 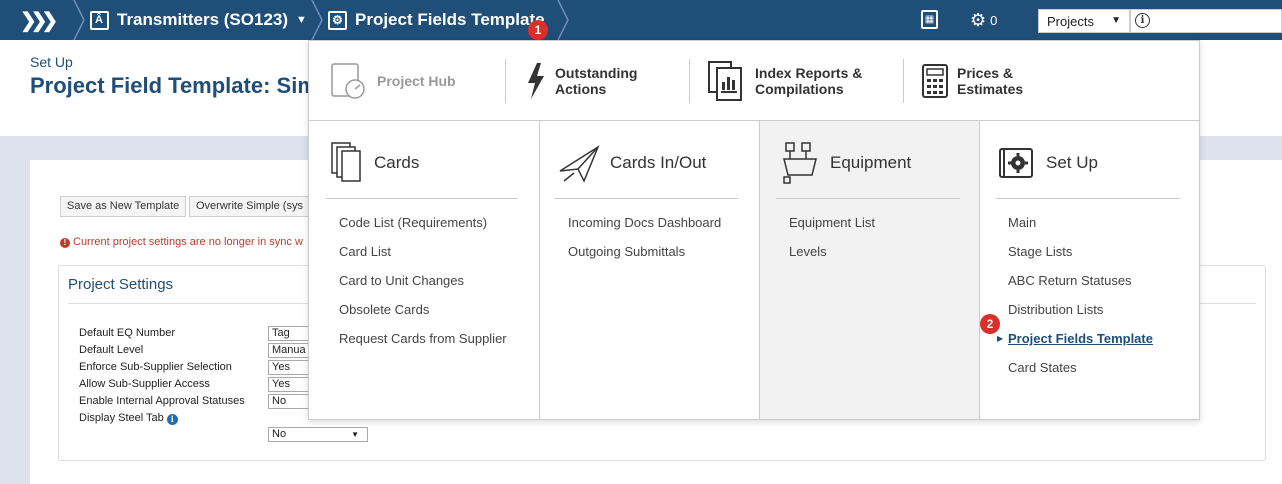 I want to click on setting-label: Default Level, so click(x=111, y=350).